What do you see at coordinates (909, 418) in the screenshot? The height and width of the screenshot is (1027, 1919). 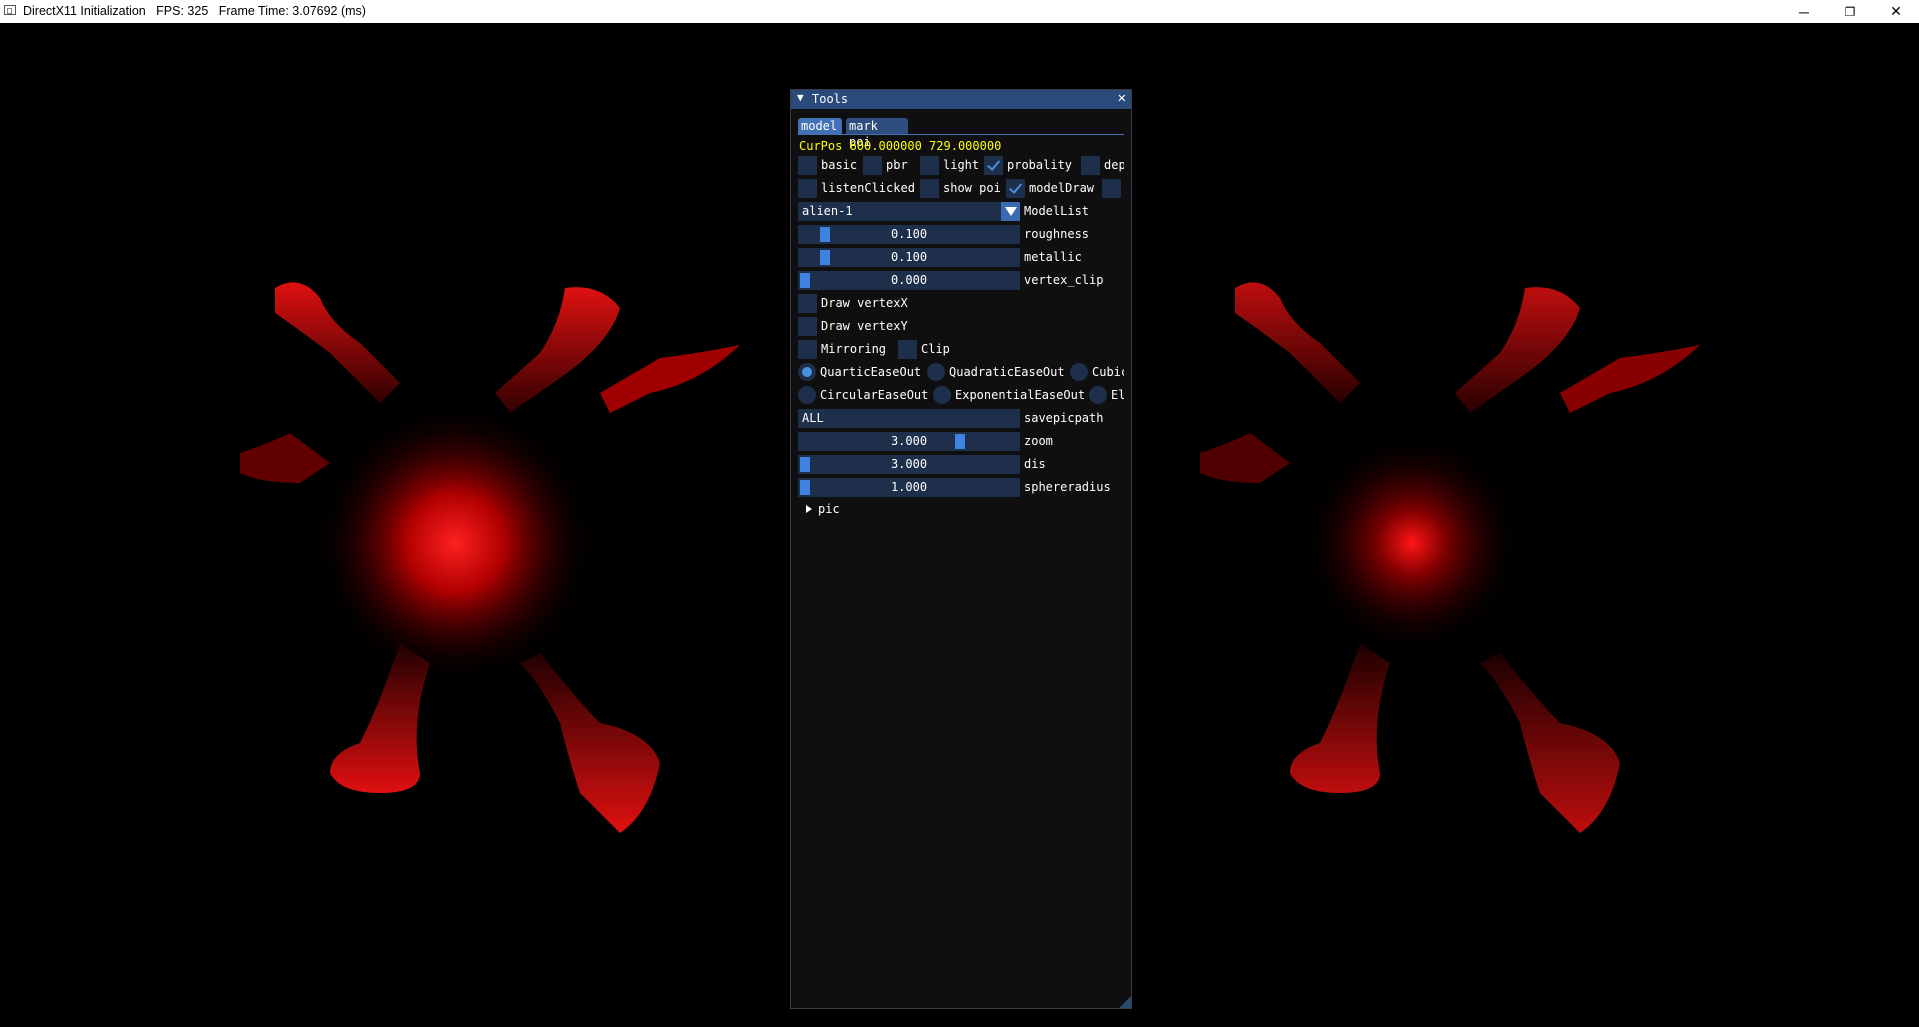 I see `savepicpath-input: ALL` at bounding box center [909, 418].